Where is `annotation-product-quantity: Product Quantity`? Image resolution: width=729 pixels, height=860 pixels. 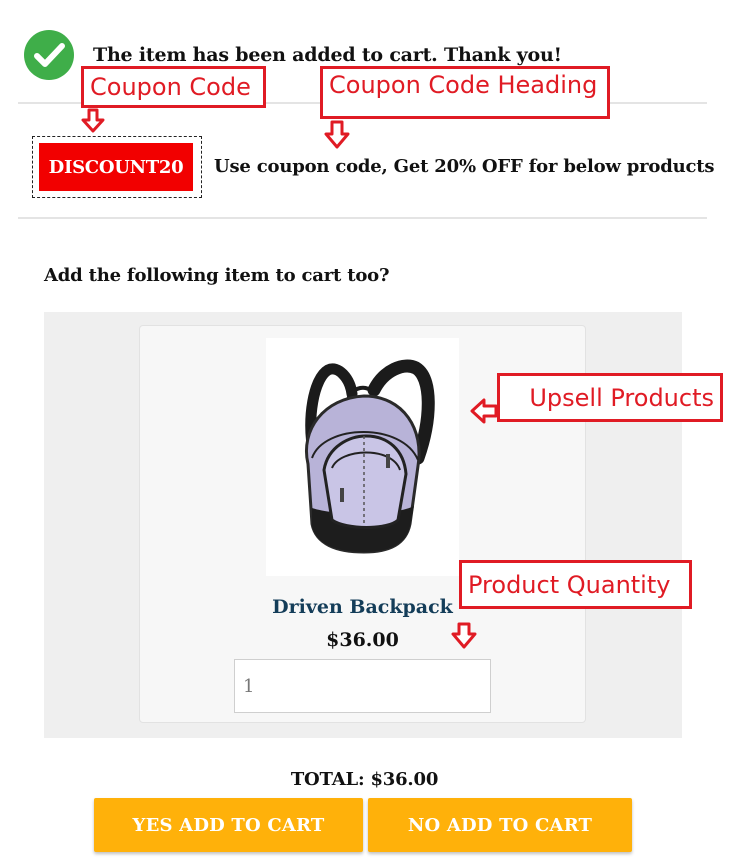 annotation-product-quantity: Product Quantity is located at coordinates (575, 584).